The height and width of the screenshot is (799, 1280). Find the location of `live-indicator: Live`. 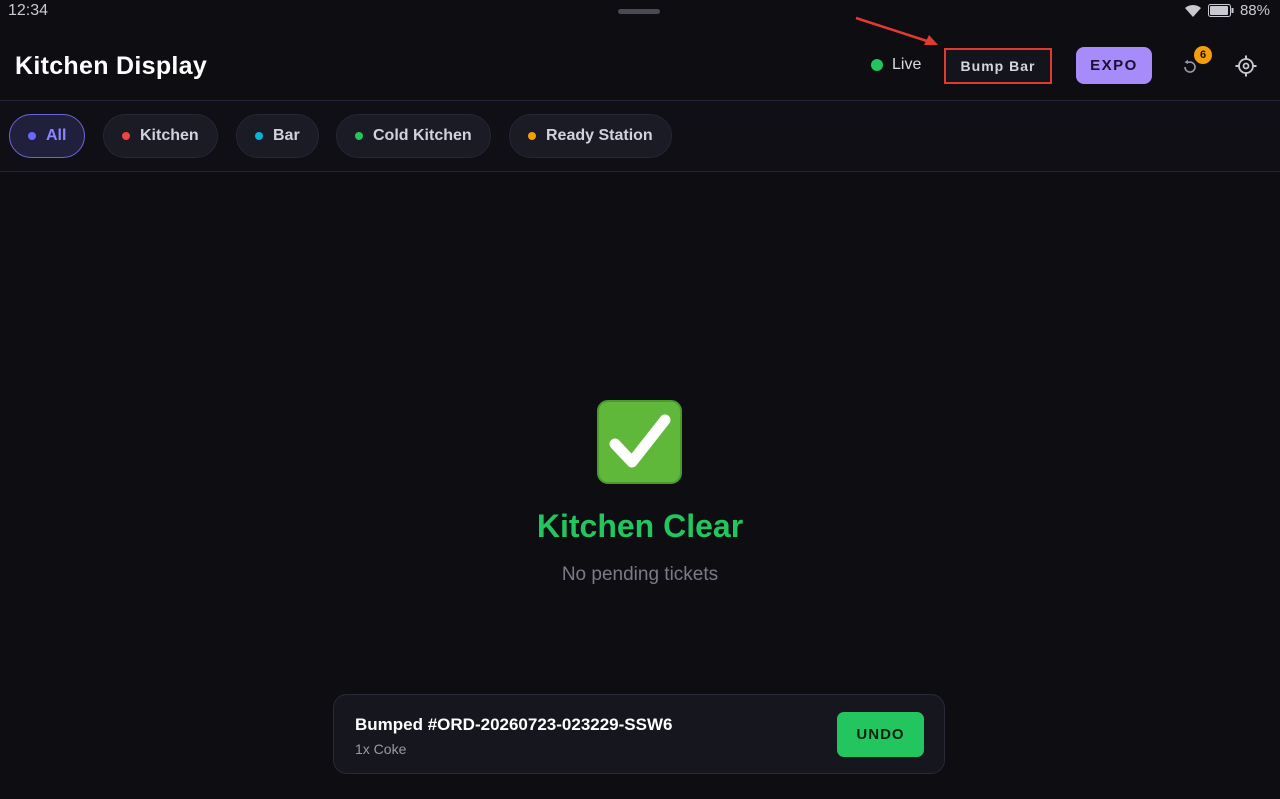

live-indicator: Live is located at coordinates (896, 65).